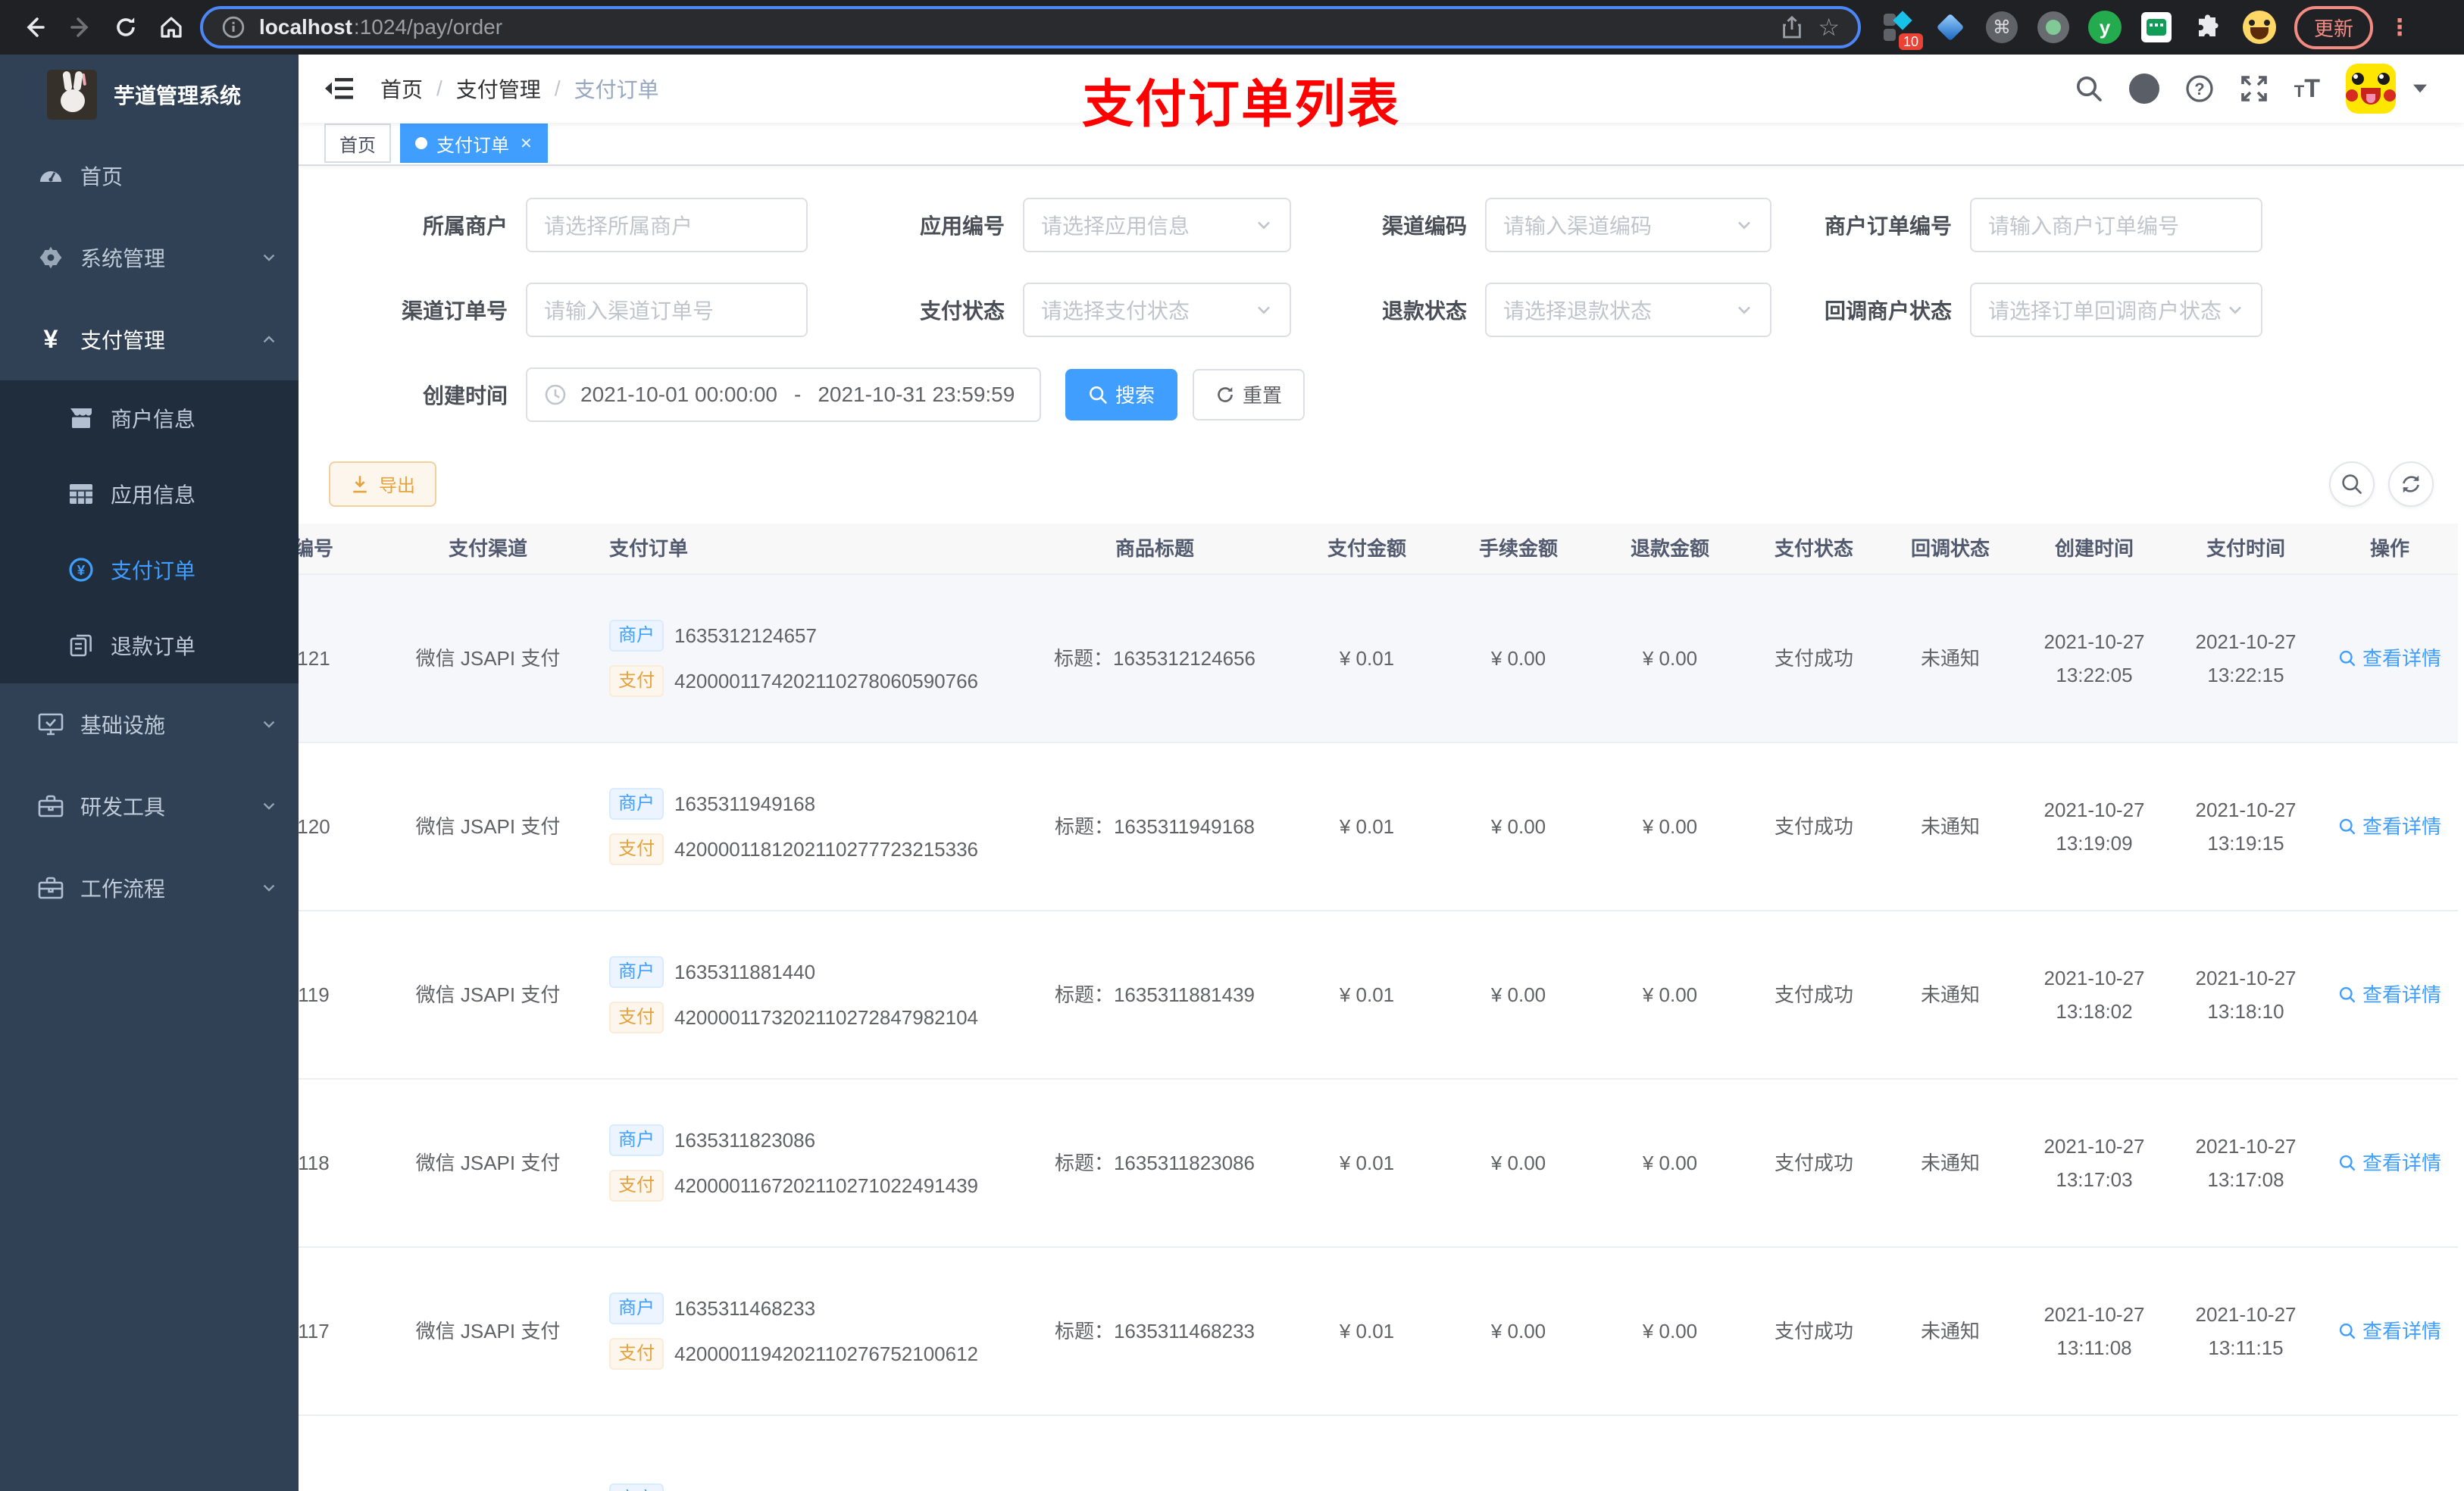 This screenshot has width=2464, height=1491. I want to click on merchant-order-no-input: 请输入商户订单编号, so click(2116, 224).